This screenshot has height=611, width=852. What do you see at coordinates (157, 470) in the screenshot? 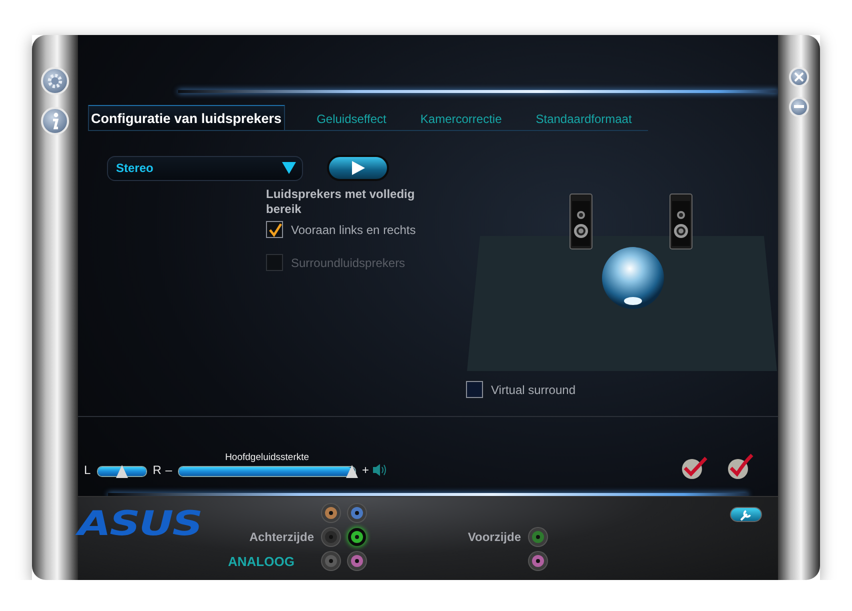
I see `right-label: R` at bounding box center [157, 470].